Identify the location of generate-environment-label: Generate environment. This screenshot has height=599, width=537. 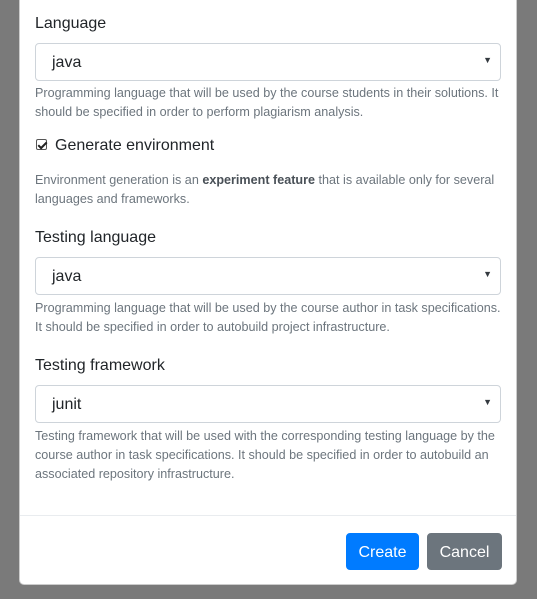
(134, 146).